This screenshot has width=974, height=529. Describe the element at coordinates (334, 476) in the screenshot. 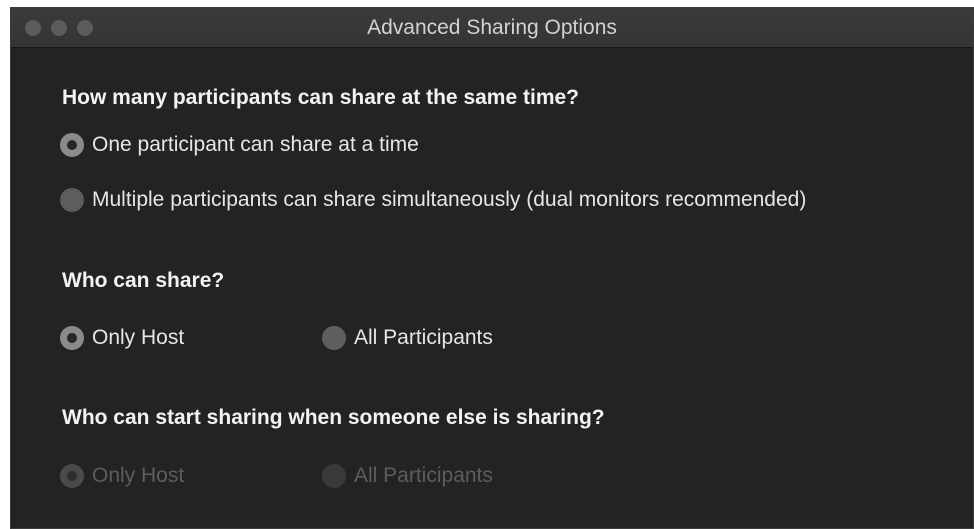

I see `radio-button-unselected-disabled` at that location.